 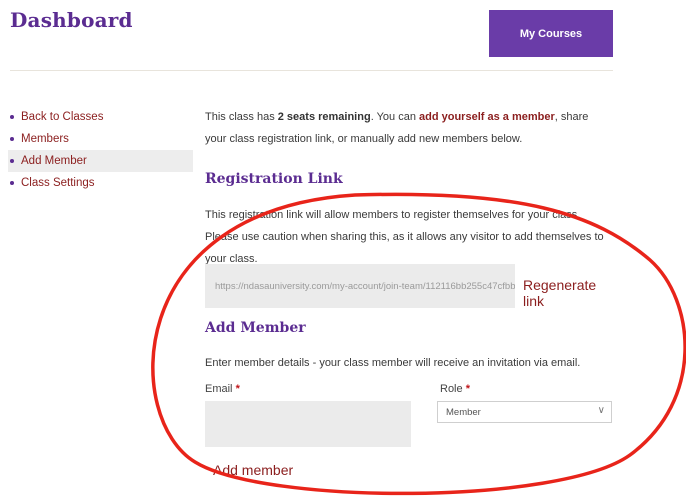 I want to click on sidebar-item-add-member: Add Member, so click(x=100, y=161).